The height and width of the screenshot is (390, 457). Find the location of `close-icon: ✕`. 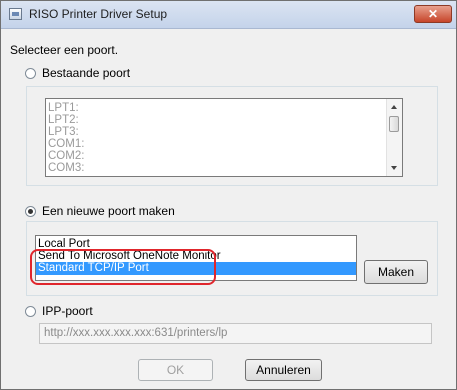

close-icon: ✕ is located at coordinates (433, 14).